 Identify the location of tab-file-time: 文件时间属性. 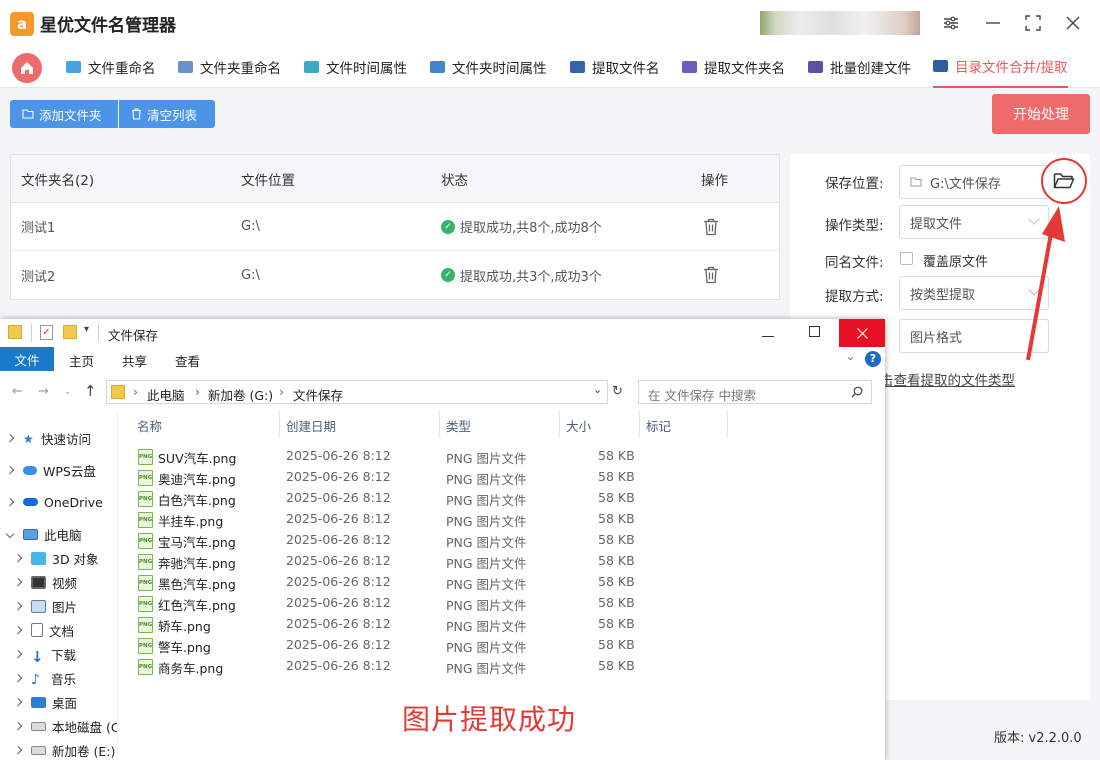
(355, 67).